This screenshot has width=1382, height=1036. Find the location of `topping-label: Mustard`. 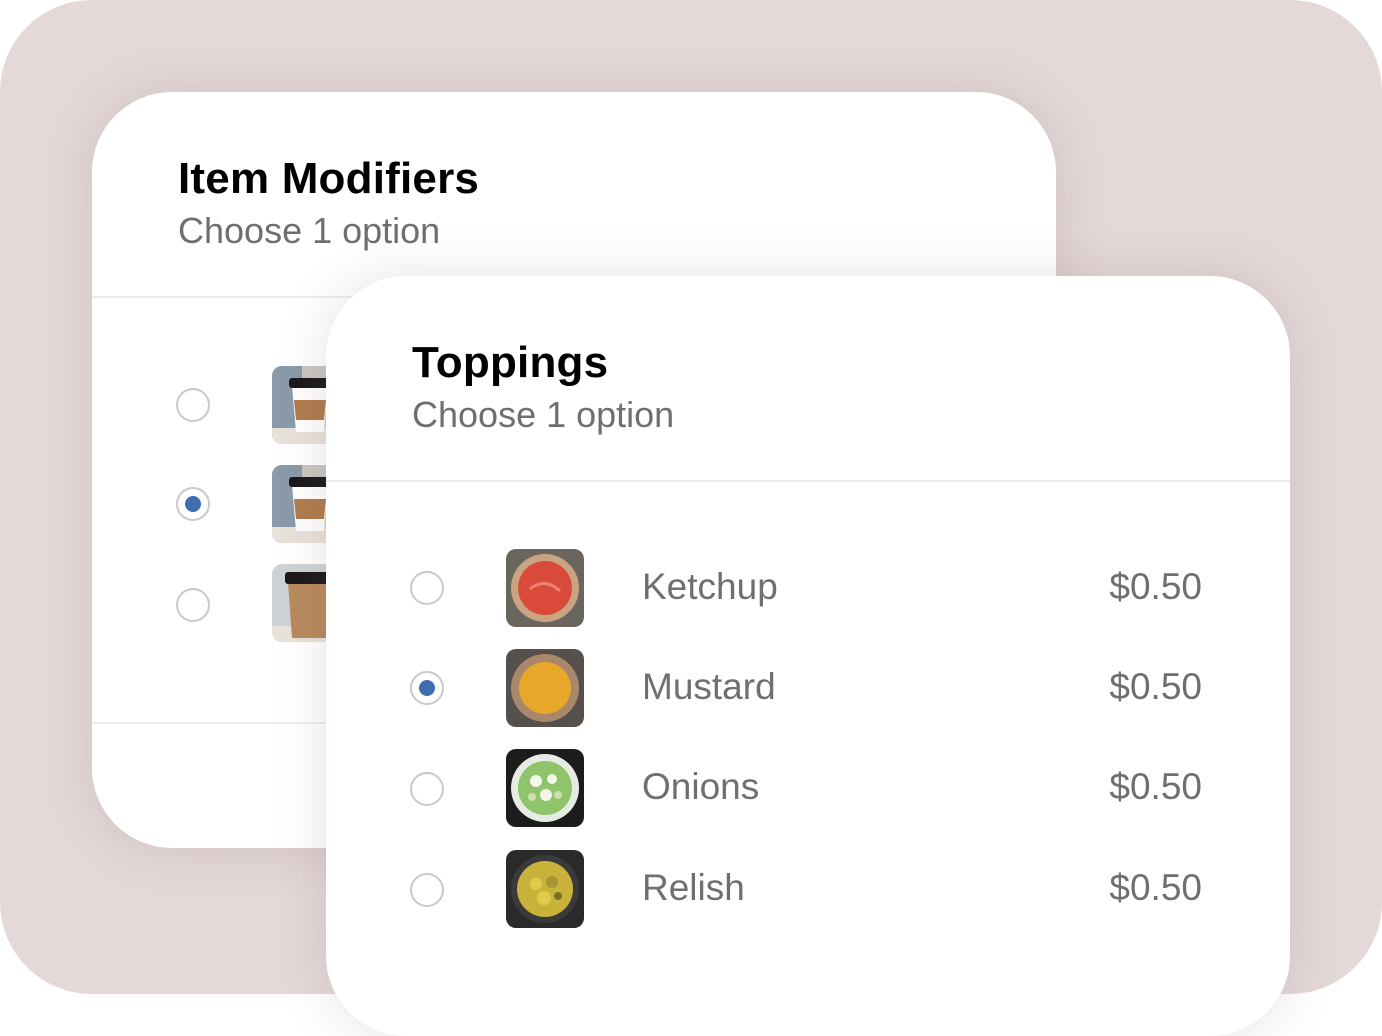

topping-label: Mustard is located at coordinates (709, 686).